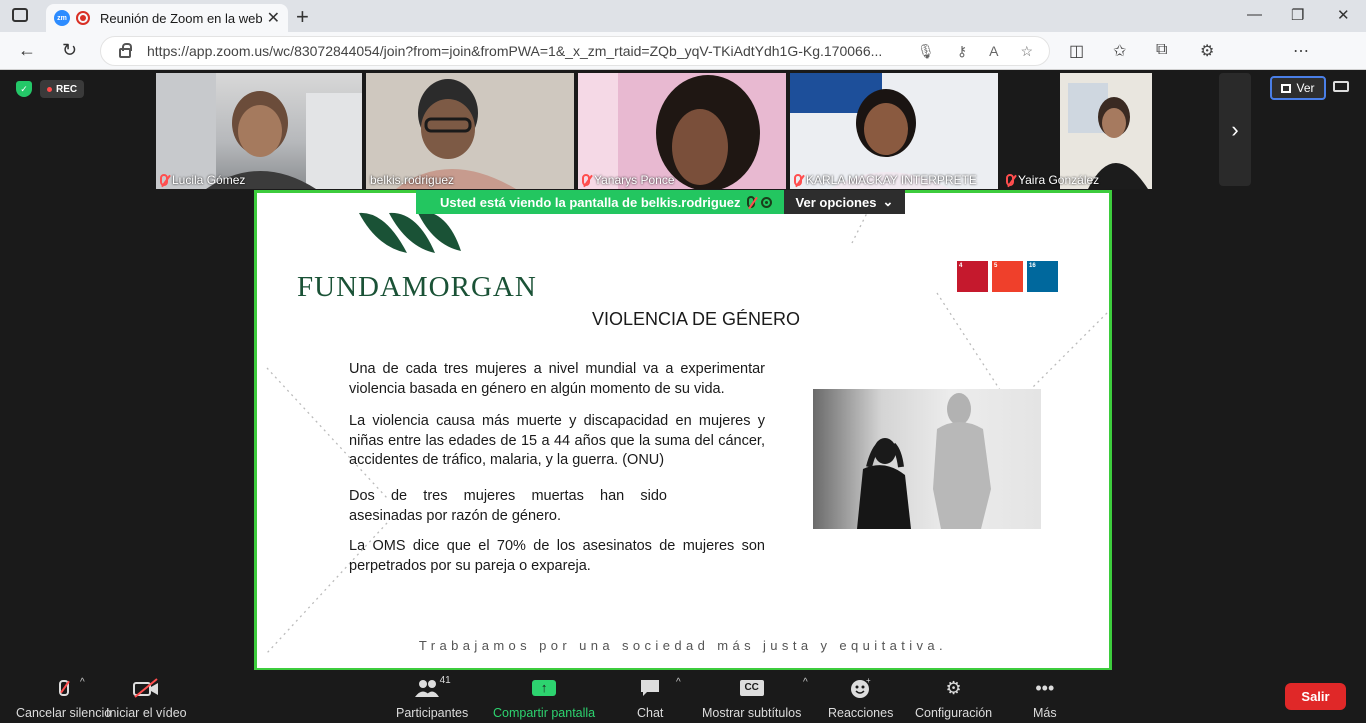  What do you see at coordinates (412, 180) in the screenshot?
I see `participant-name: belkis.rodriguez` at bounding box center [412, 180].